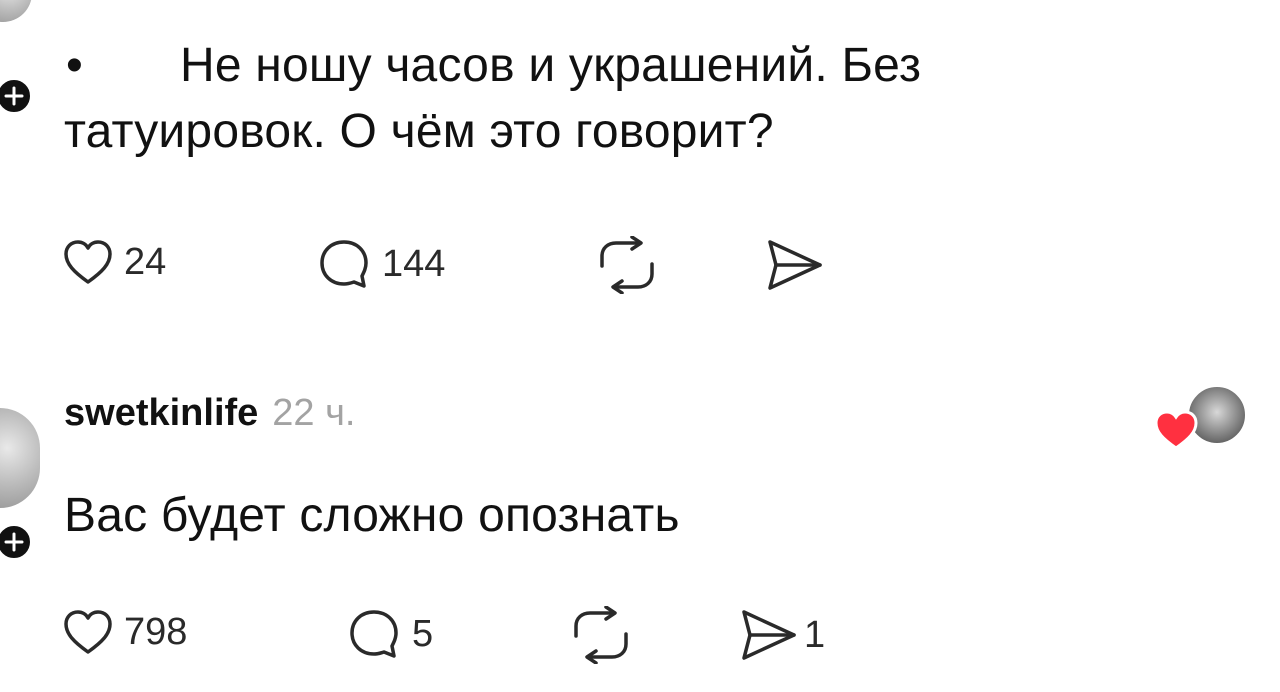 The height and width of the screenshot is (692, 1280). I want to click on reply-follow-plus-button, so click(17, 542).